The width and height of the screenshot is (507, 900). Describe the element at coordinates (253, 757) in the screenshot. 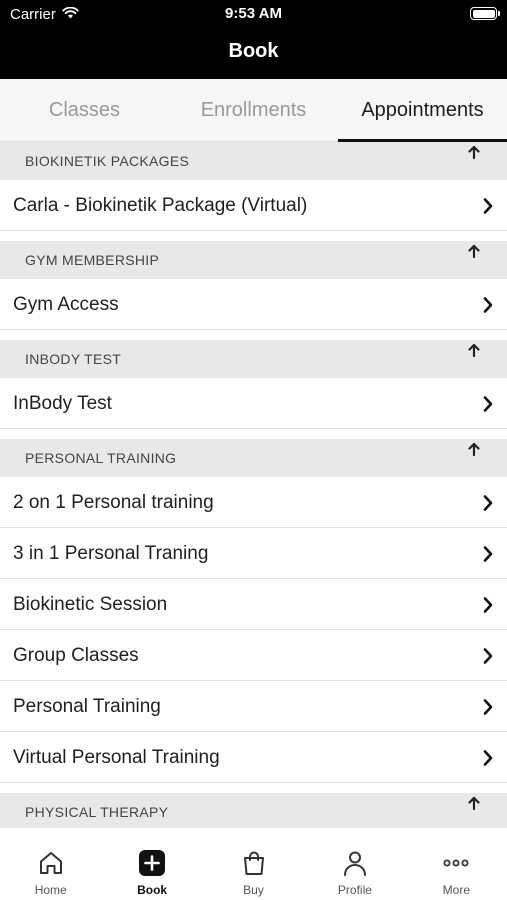

I see `list-item: Virtual Personal Training` at that location.